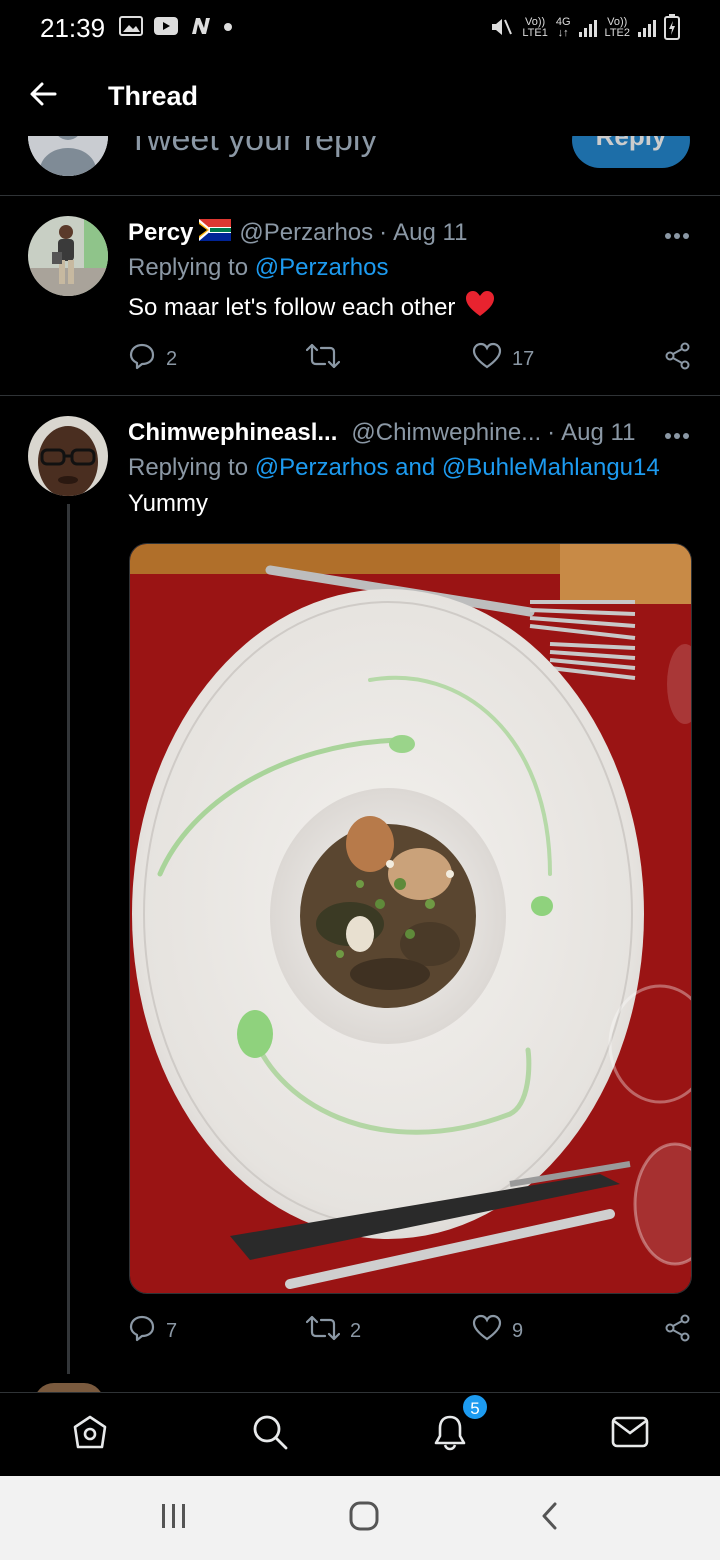 The height and width of the screenshot is (1560, 720). What do you see at coordinates (535, 33) in the screenshot?
I see `sim1-bottom: LTE1` at bounding box center [535, 33].